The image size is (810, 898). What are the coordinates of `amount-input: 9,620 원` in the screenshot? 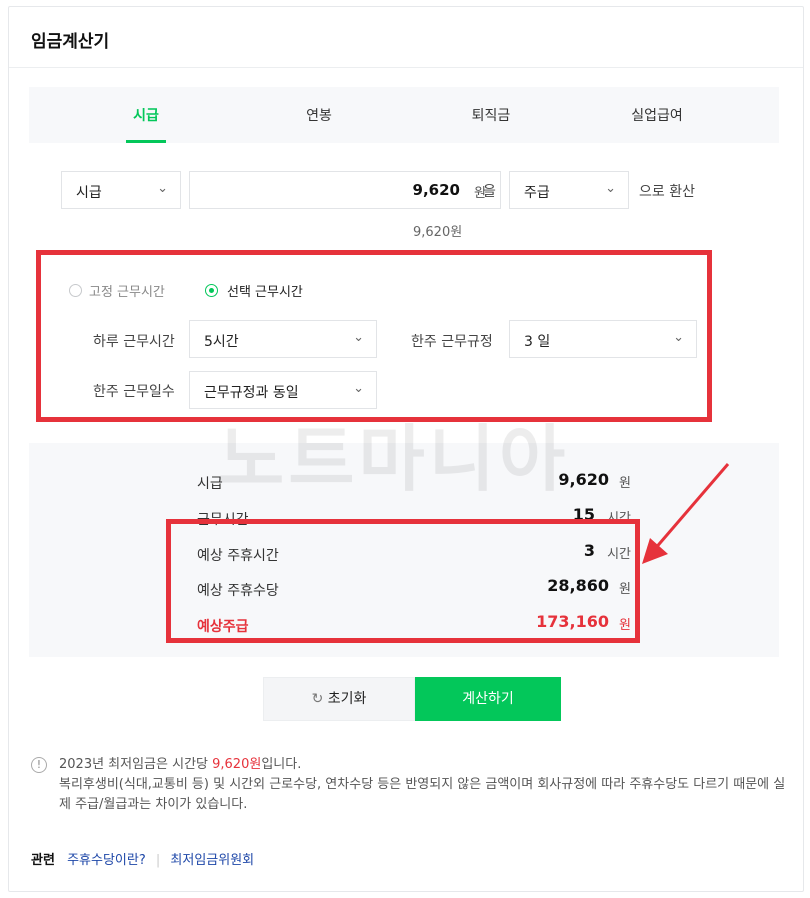 It's located at (345, 190).